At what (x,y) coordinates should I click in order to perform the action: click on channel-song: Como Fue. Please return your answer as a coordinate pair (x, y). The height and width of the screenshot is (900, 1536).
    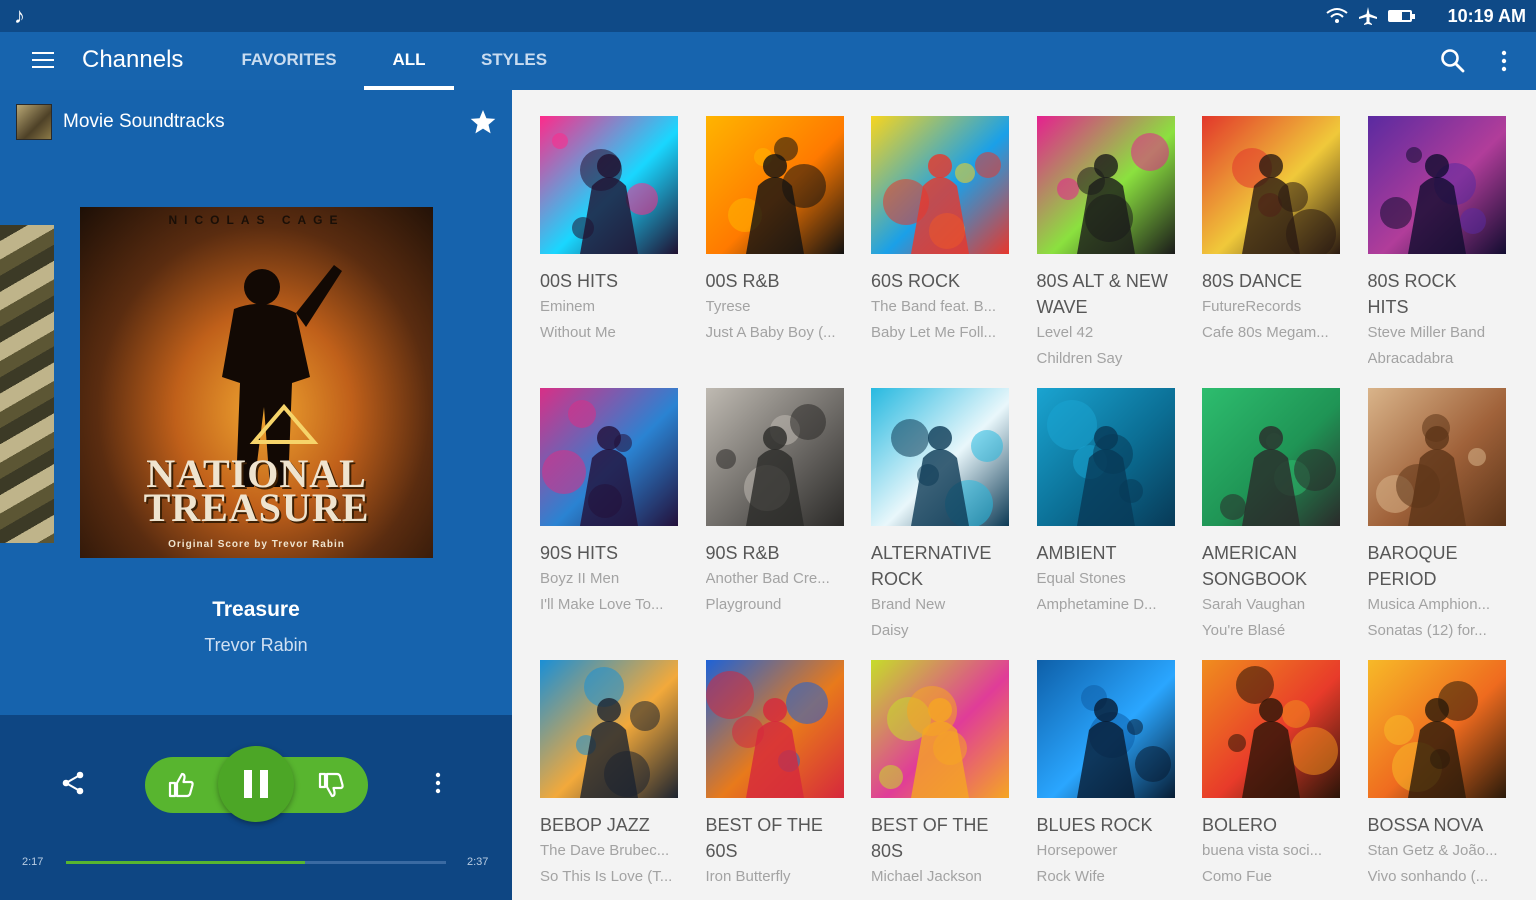
    Looking at the image, I should click on (1237, 876).